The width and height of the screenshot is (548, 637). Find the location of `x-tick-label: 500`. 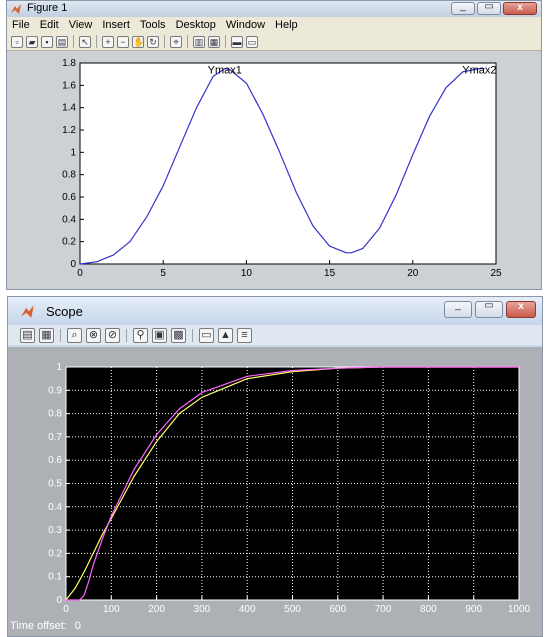

x-tick-label: 500 is located at coordinates (292, 609).